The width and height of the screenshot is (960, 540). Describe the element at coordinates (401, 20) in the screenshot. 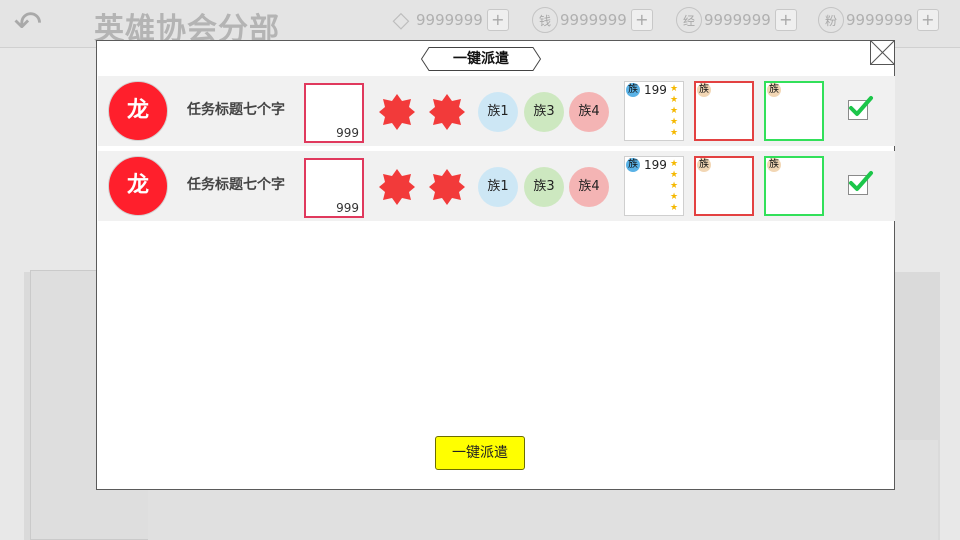

I see `diamond-icon: ◇` at that location.